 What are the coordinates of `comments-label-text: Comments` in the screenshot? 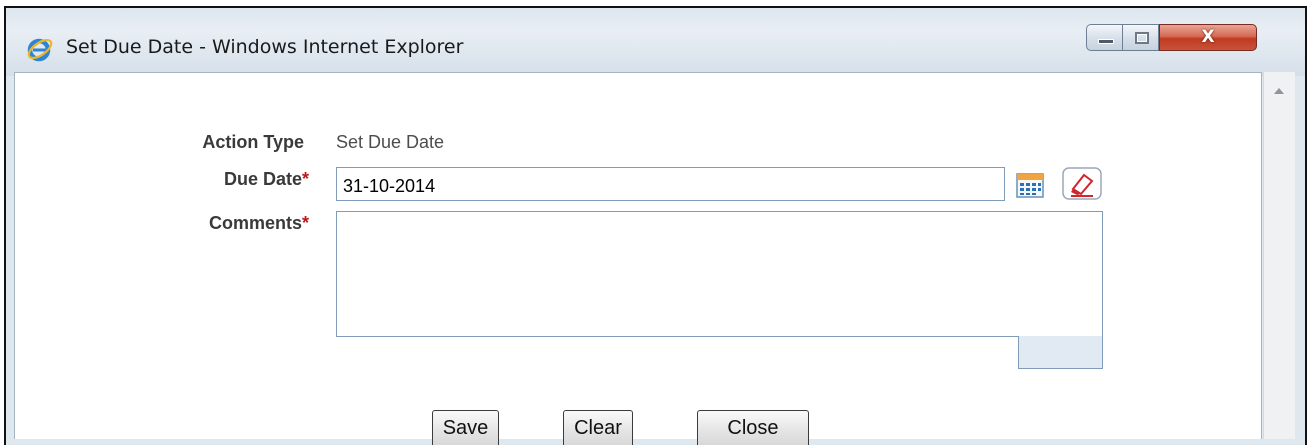 It's located at (255, 223).